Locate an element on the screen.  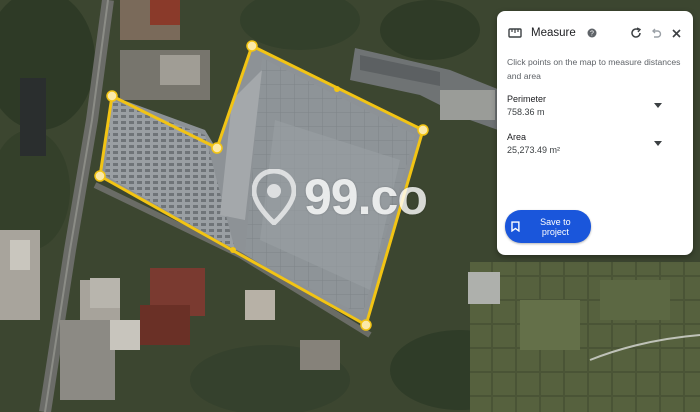
undo-icon is located at coordinates (656, 33).